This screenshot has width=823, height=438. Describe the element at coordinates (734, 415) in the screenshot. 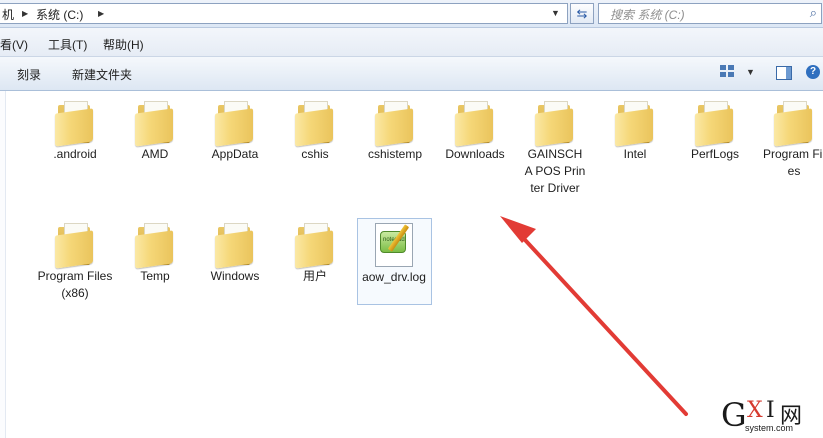

I see `watermark-g: G` at that location.